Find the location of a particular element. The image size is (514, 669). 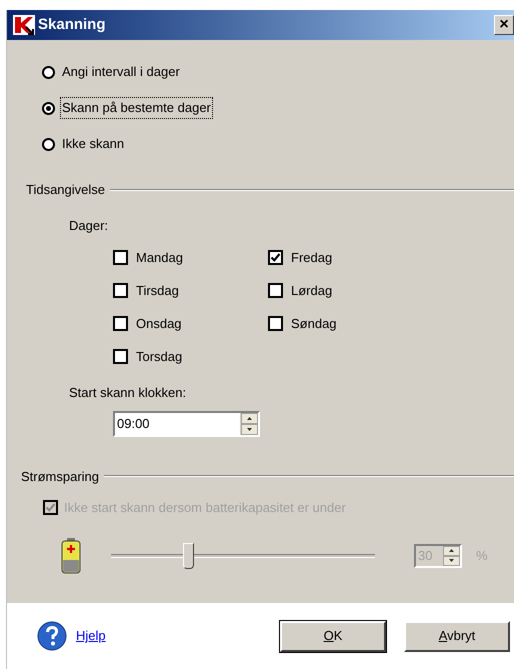

dialog-button: Avbryt is located at coordinates (457, 636).